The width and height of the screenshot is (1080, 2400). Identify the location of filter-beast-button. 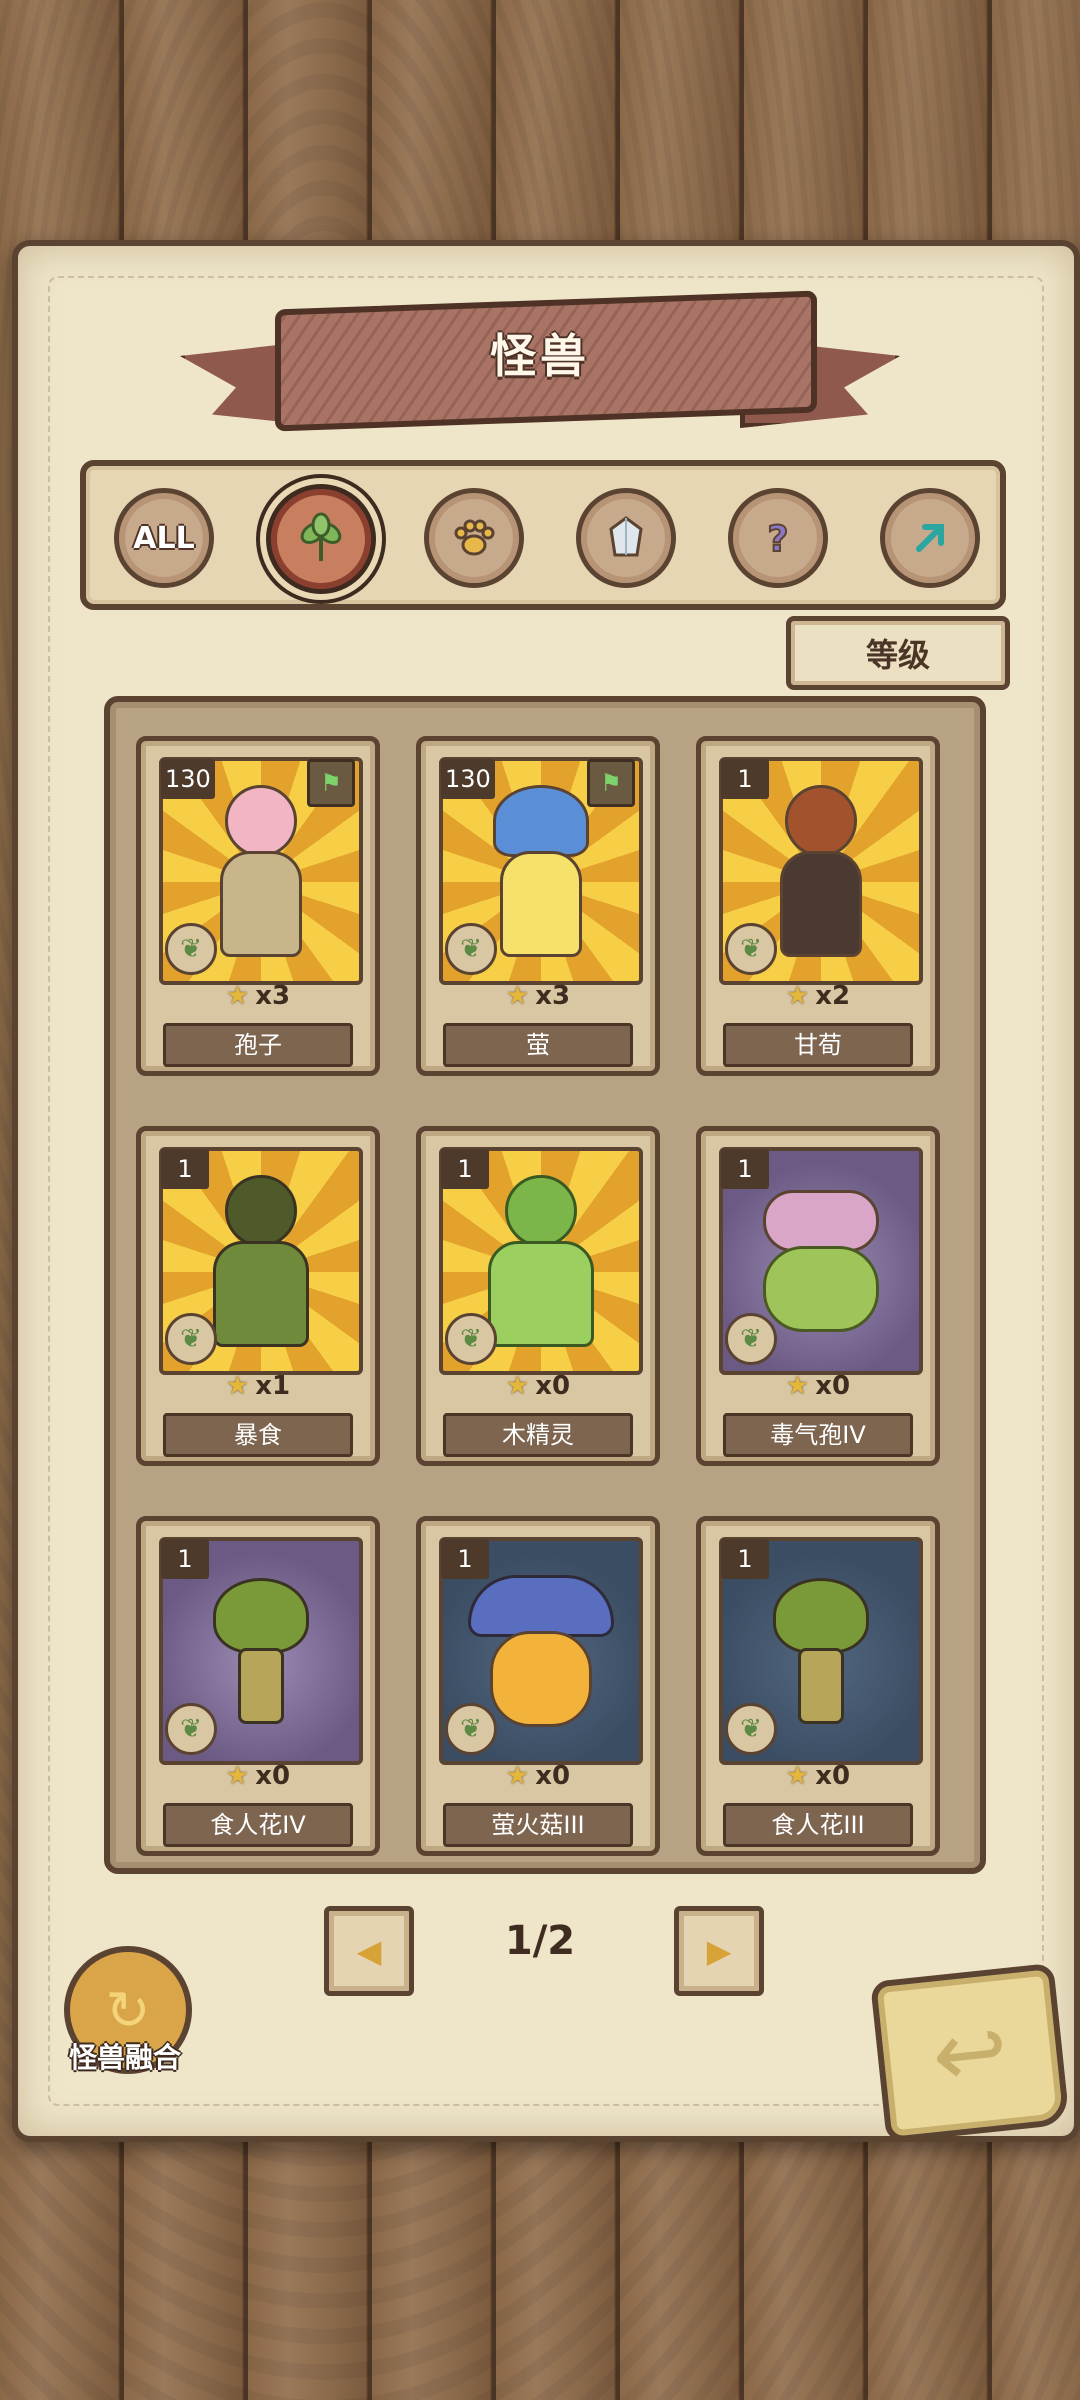
(474, 538).